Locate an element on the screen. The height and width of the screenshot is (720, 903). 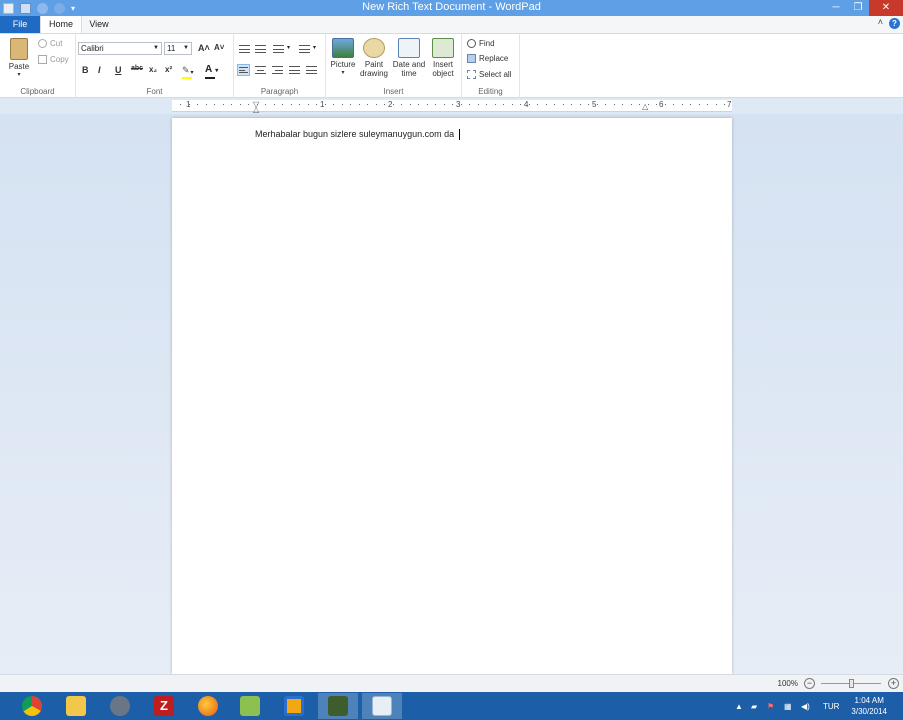
left-indent-marker: △ is located at coordinates (256, 109).